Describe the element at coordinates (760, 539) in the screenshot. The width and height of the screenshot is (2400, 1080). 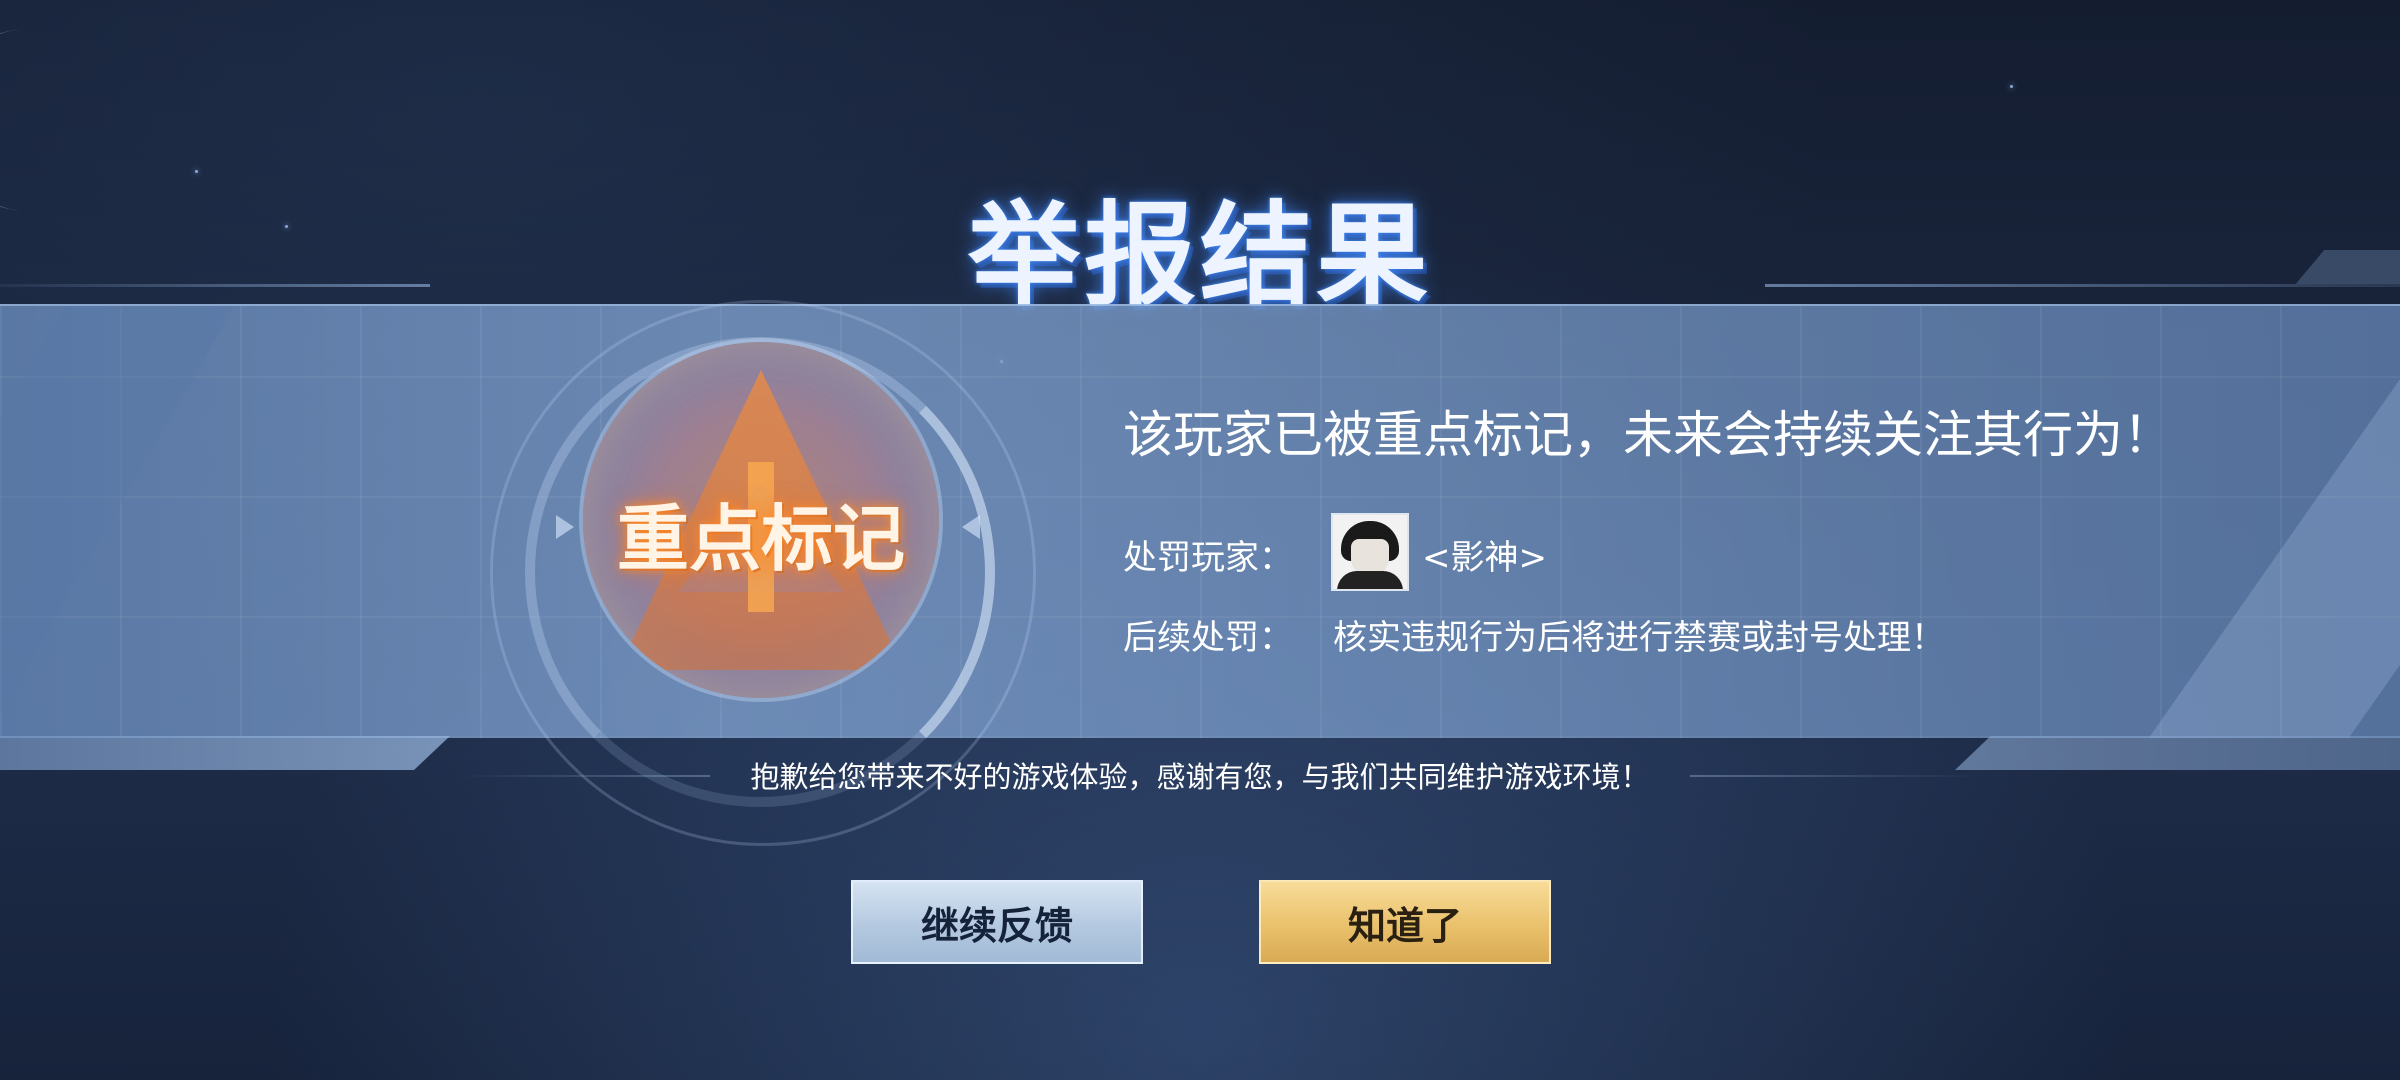
I see `medal-status-text: 重点标记` at that location.